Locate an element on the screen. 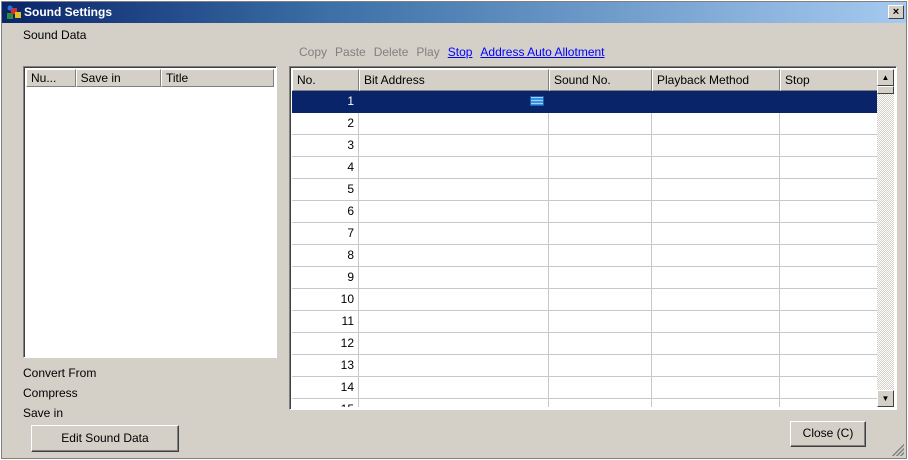 Image resolution: width=908 pixels, height=460 pixels. scroll-thumb is located at coordinates (885, 90).